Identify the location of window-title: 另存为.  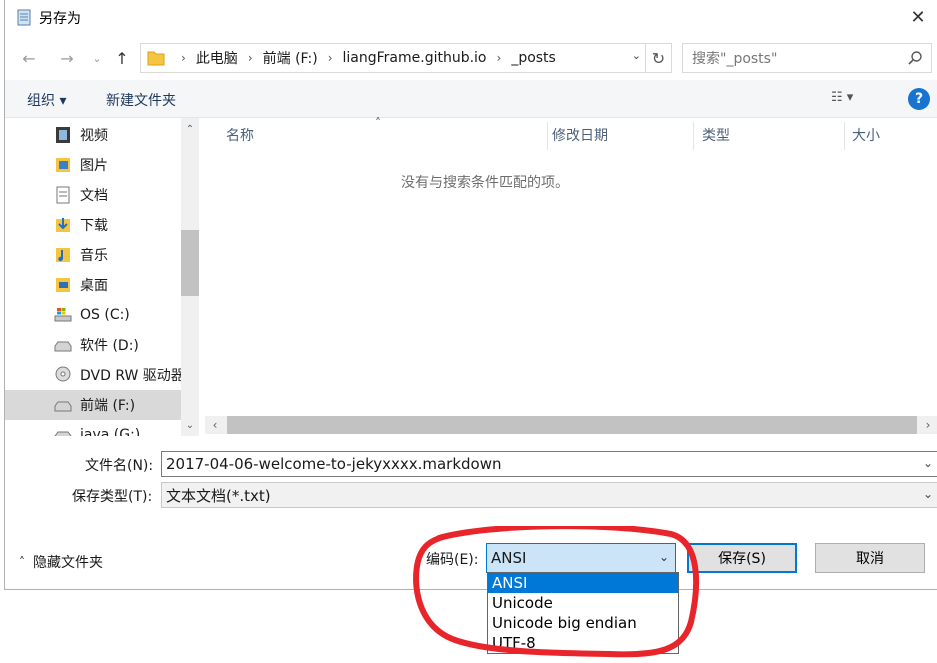
(60, 19).